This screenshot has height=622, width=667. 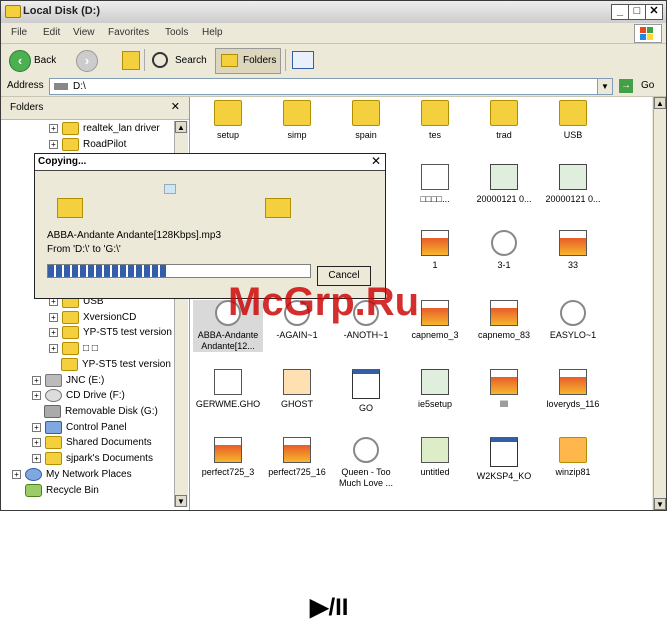 What do you see at coordinates (333, 60) in the screenshot?
I see `toolbar: ‹ Back › Search Folders` at bounding box center [333, 60].